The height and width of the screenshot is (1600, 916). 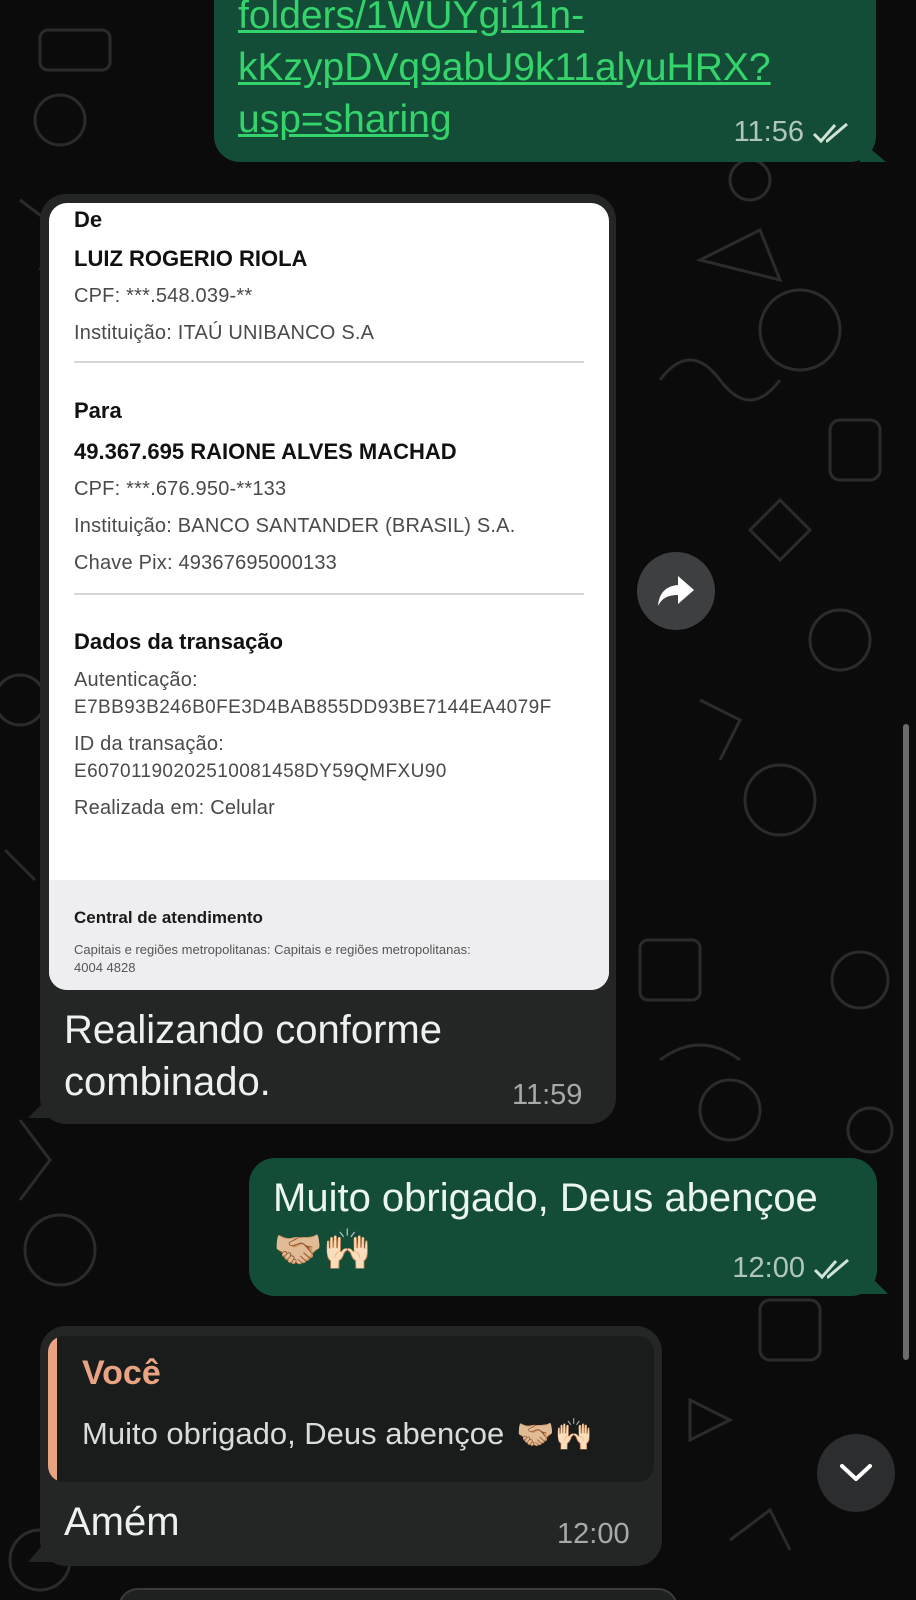 I want to click on receipt-caption: Realizando conforme combinado., so click(x=253, y=1056).